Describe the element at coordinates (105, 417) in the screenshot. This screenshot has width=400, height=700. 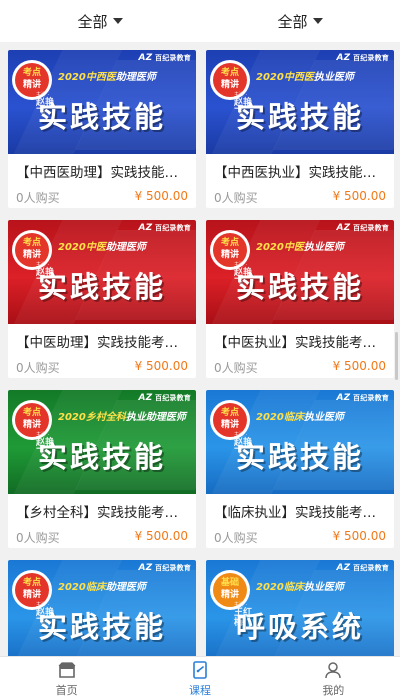
I see `banner-text: 乡村全科` at that location.